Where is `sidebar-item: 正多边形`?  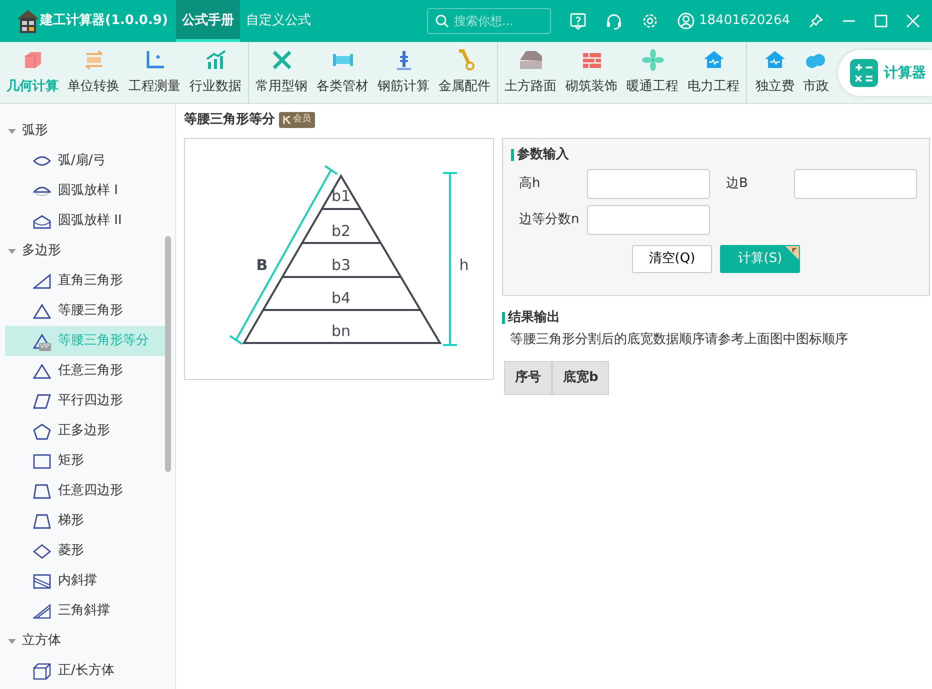
sidebar-item: 正多边形 is located at coordinates (85, 431).